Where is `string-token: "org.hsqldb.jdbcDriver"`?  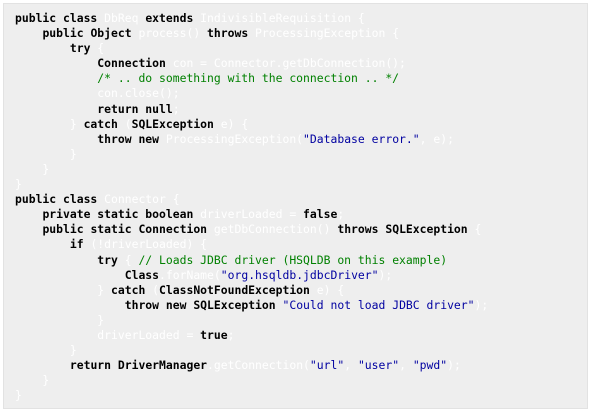
string-token: "org.hsqldb.jdbcDriver" is located at coordinates (299, 274).